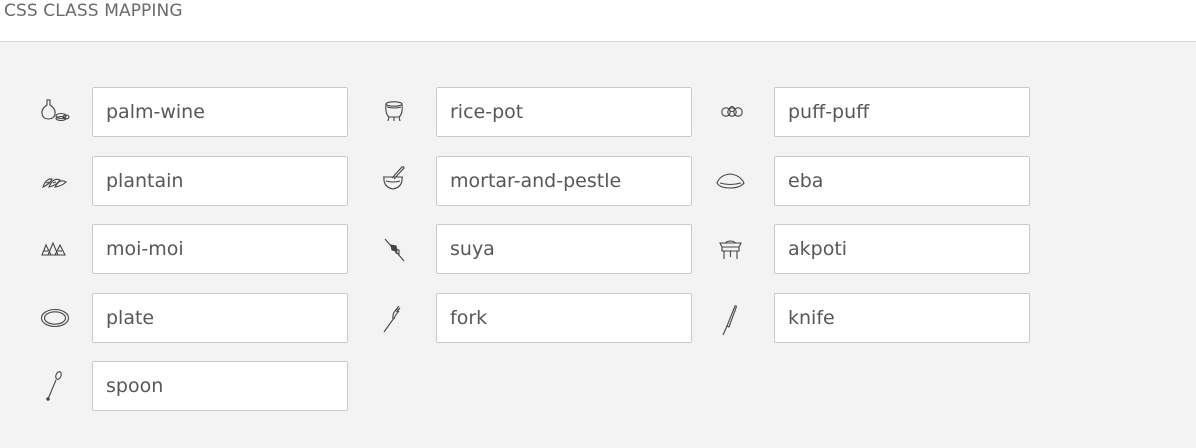 Image resolution: width=1196 pixels, height=448 pixels. I want to click on mapping-row-mortar-and-pestle, so click(548, 181).